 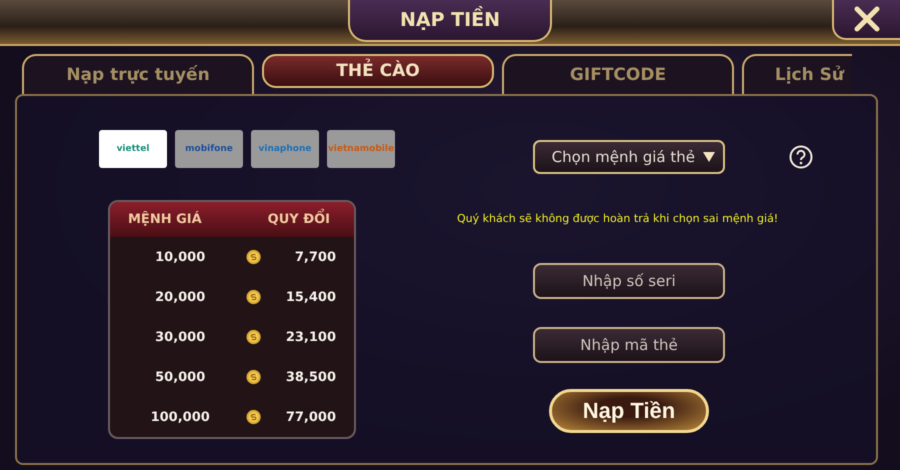 What do you see at coordinates (180, 417) in the screenshot?
I see `table-cell-text: 100,000` at bounding box center [180, 417].